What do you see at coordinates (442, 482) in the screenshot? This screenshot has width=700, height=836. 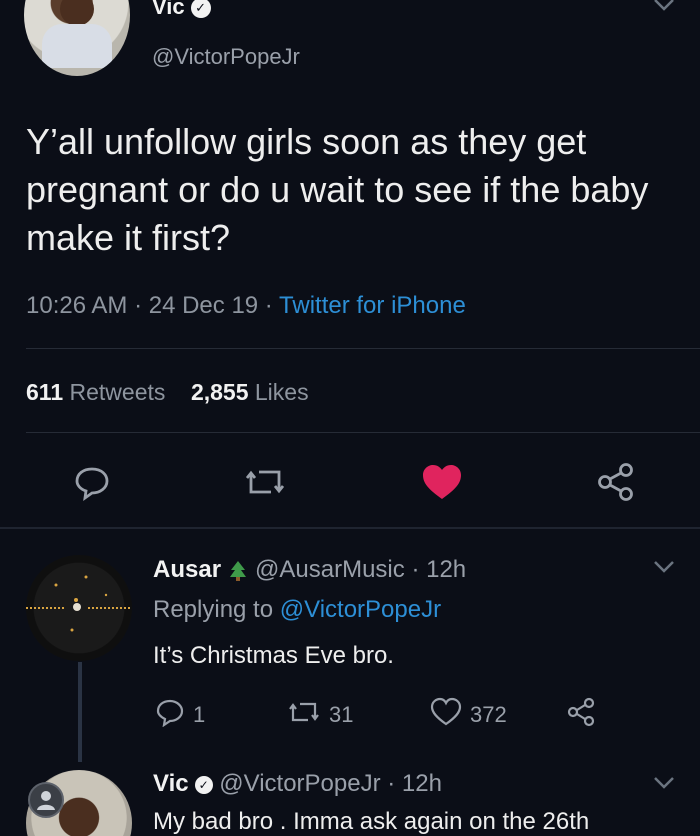 I see `heart-icon` at bounding box center [442, 482].